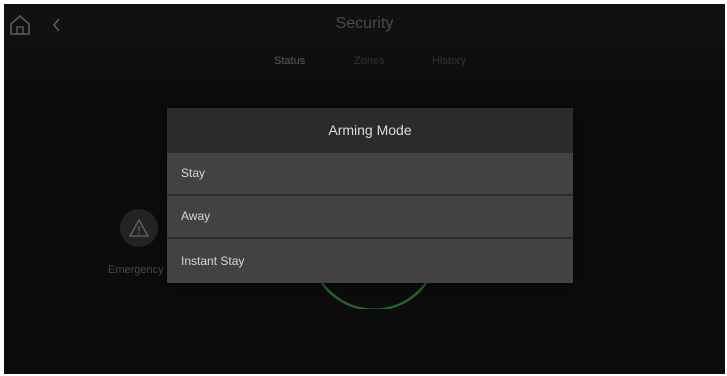  Describe the element at coordinates (370, 173) in the screenshot. I see `option-stay: Stay` at that location.